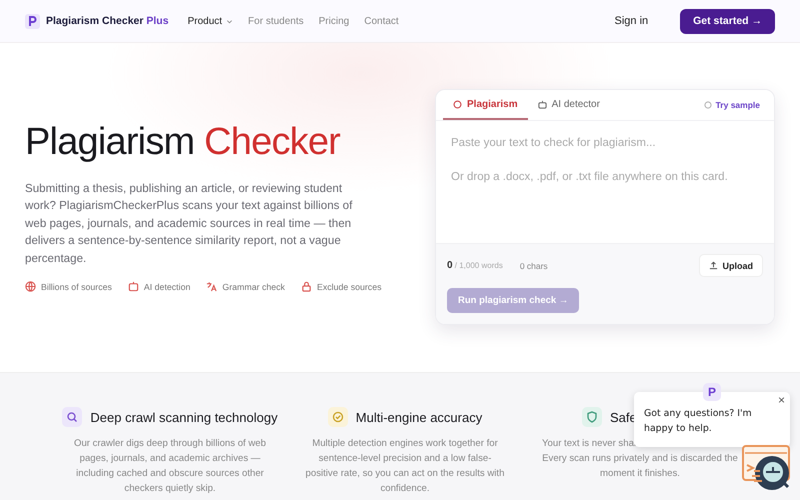  I want to click on feature-label: Billions of sources, so click(76, 287).